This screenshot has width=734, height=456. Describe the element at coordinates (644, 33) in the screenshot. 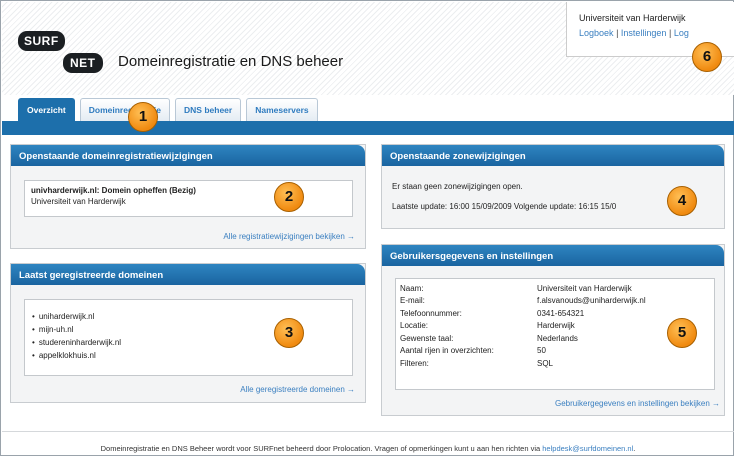

I see `instellingen-link: Instellingen` at that location.